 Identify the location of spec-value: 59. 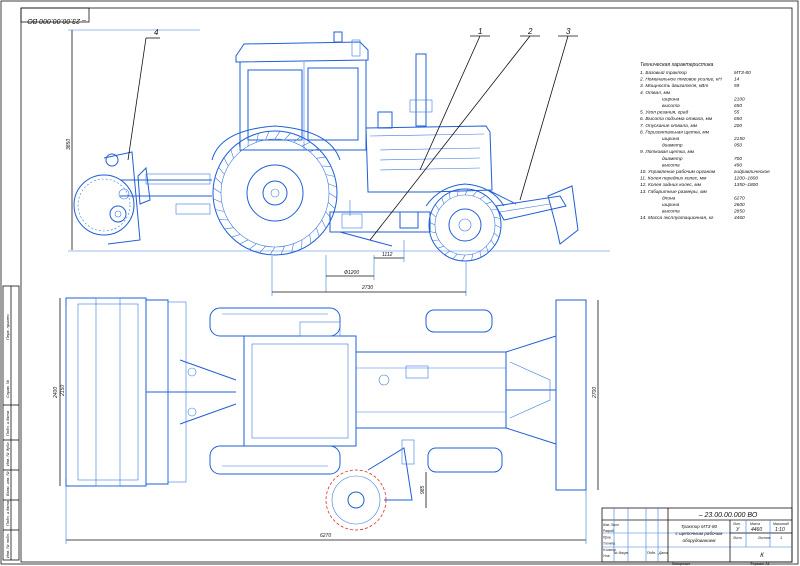
(737, 86).